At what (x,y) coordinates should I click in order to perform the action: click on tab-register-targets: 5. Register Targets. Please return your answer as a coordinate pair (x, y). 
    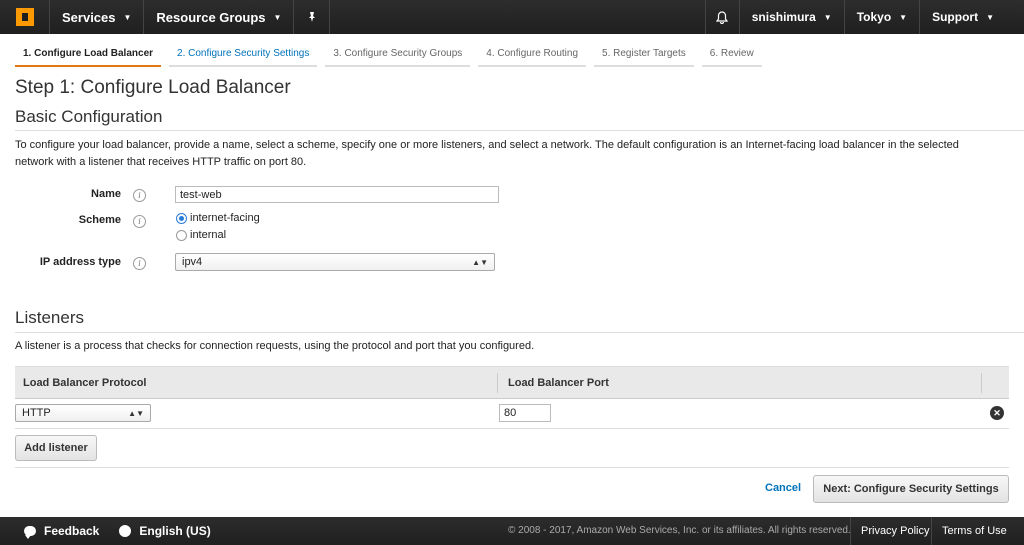
    Looking at the image, I should click on (644, 55).